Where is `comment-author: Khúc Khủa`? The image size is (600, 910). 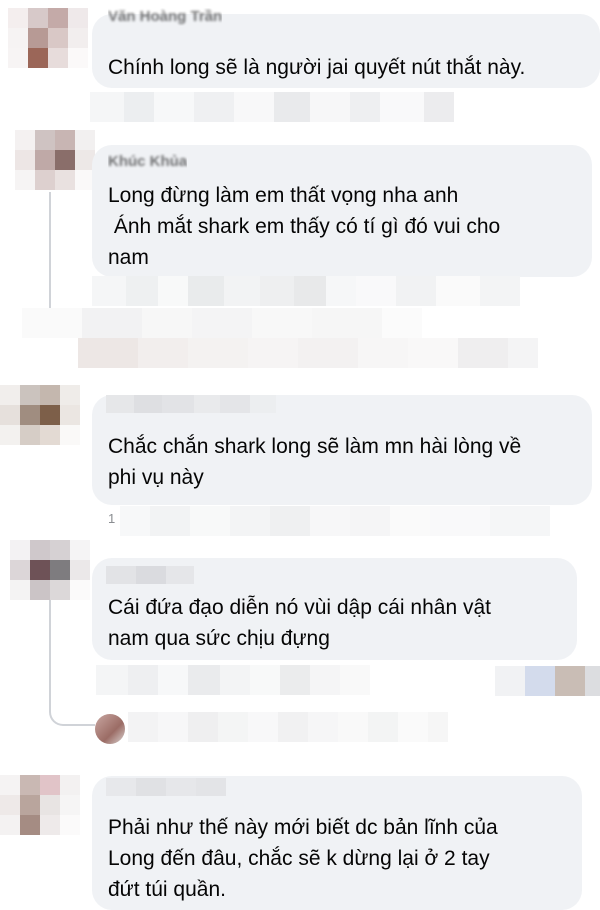
comment-author: Khúc Khủa is located at coordinates (147, 162).